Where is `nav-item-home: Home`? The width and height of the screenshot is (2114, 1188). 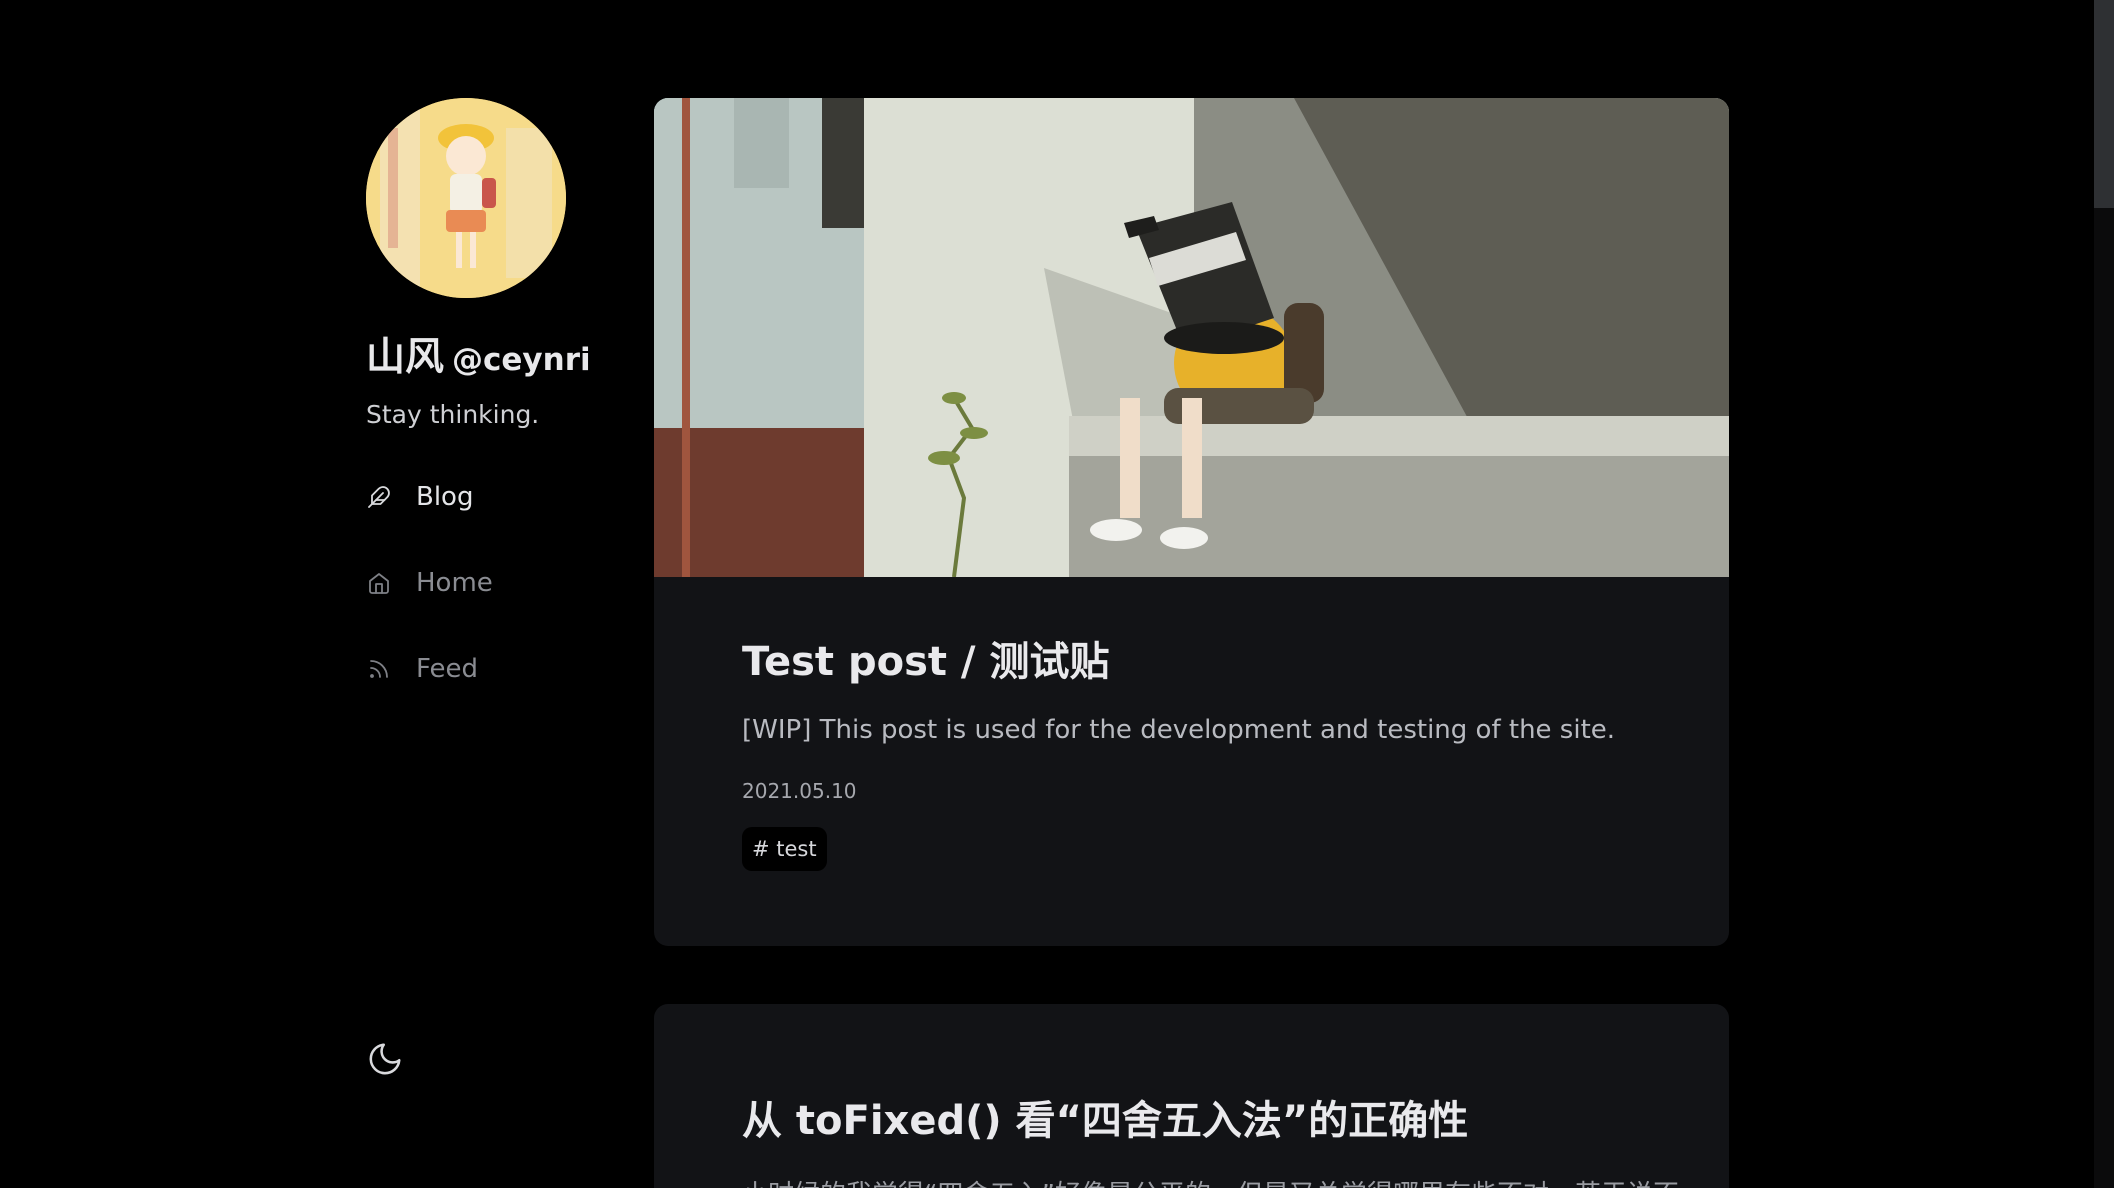 nav-item-home: Home is located at coordinates (481, 583).